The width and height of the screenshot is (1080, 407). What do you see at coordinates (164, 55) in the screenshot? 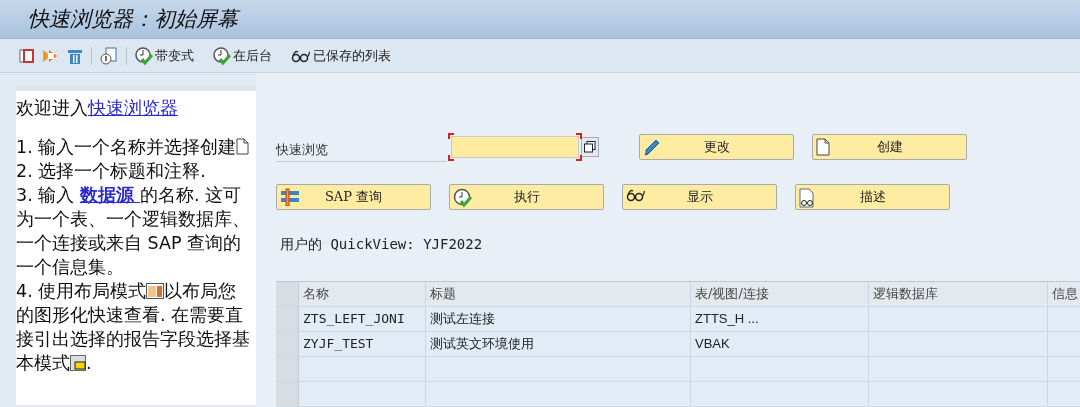
I see `variant-button: 带变式` at bounding box center [164, 55].